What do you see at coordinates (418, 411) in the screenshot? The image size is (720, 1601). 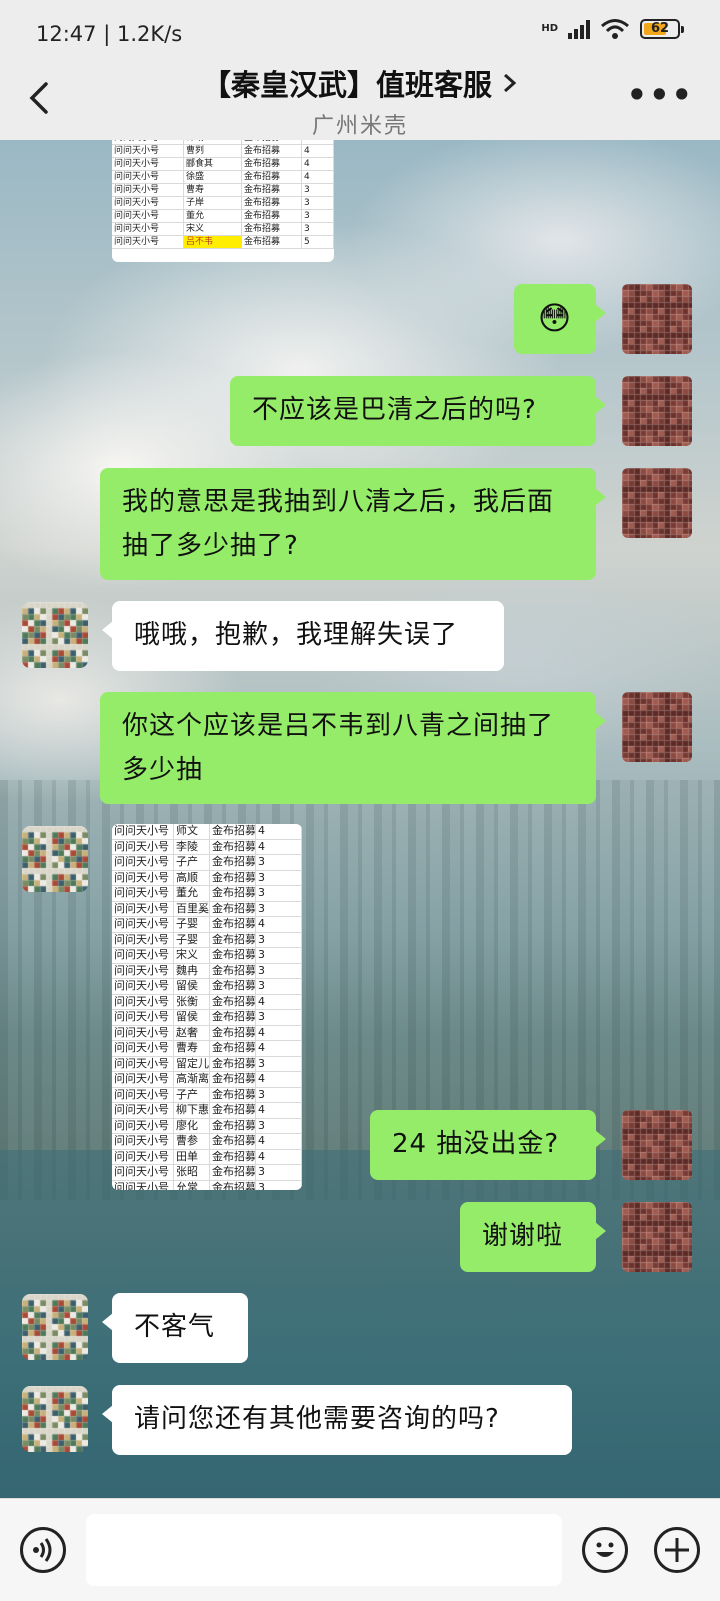 I see `message-bubble: 不应该是巴清之后的吗?` at bounding box center [418, 411].